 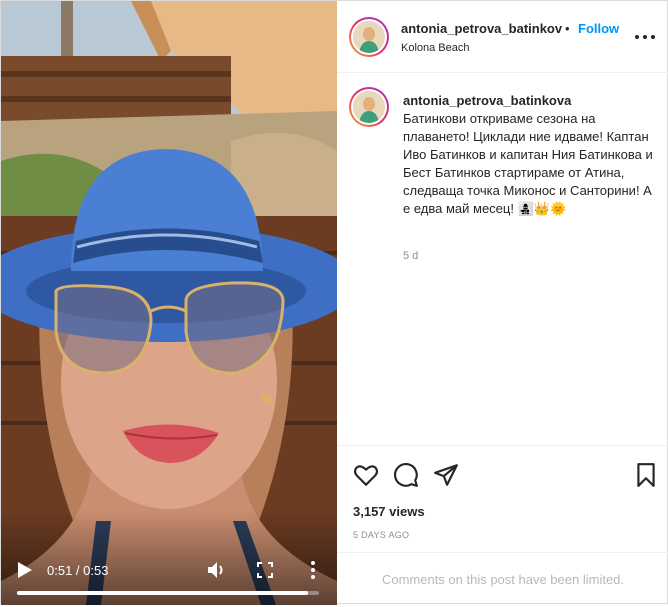 What do you see at coordinates (435, 48) in the screenshot?
I see `post-location: Kolona Beach` at bounding box center [435, 48].